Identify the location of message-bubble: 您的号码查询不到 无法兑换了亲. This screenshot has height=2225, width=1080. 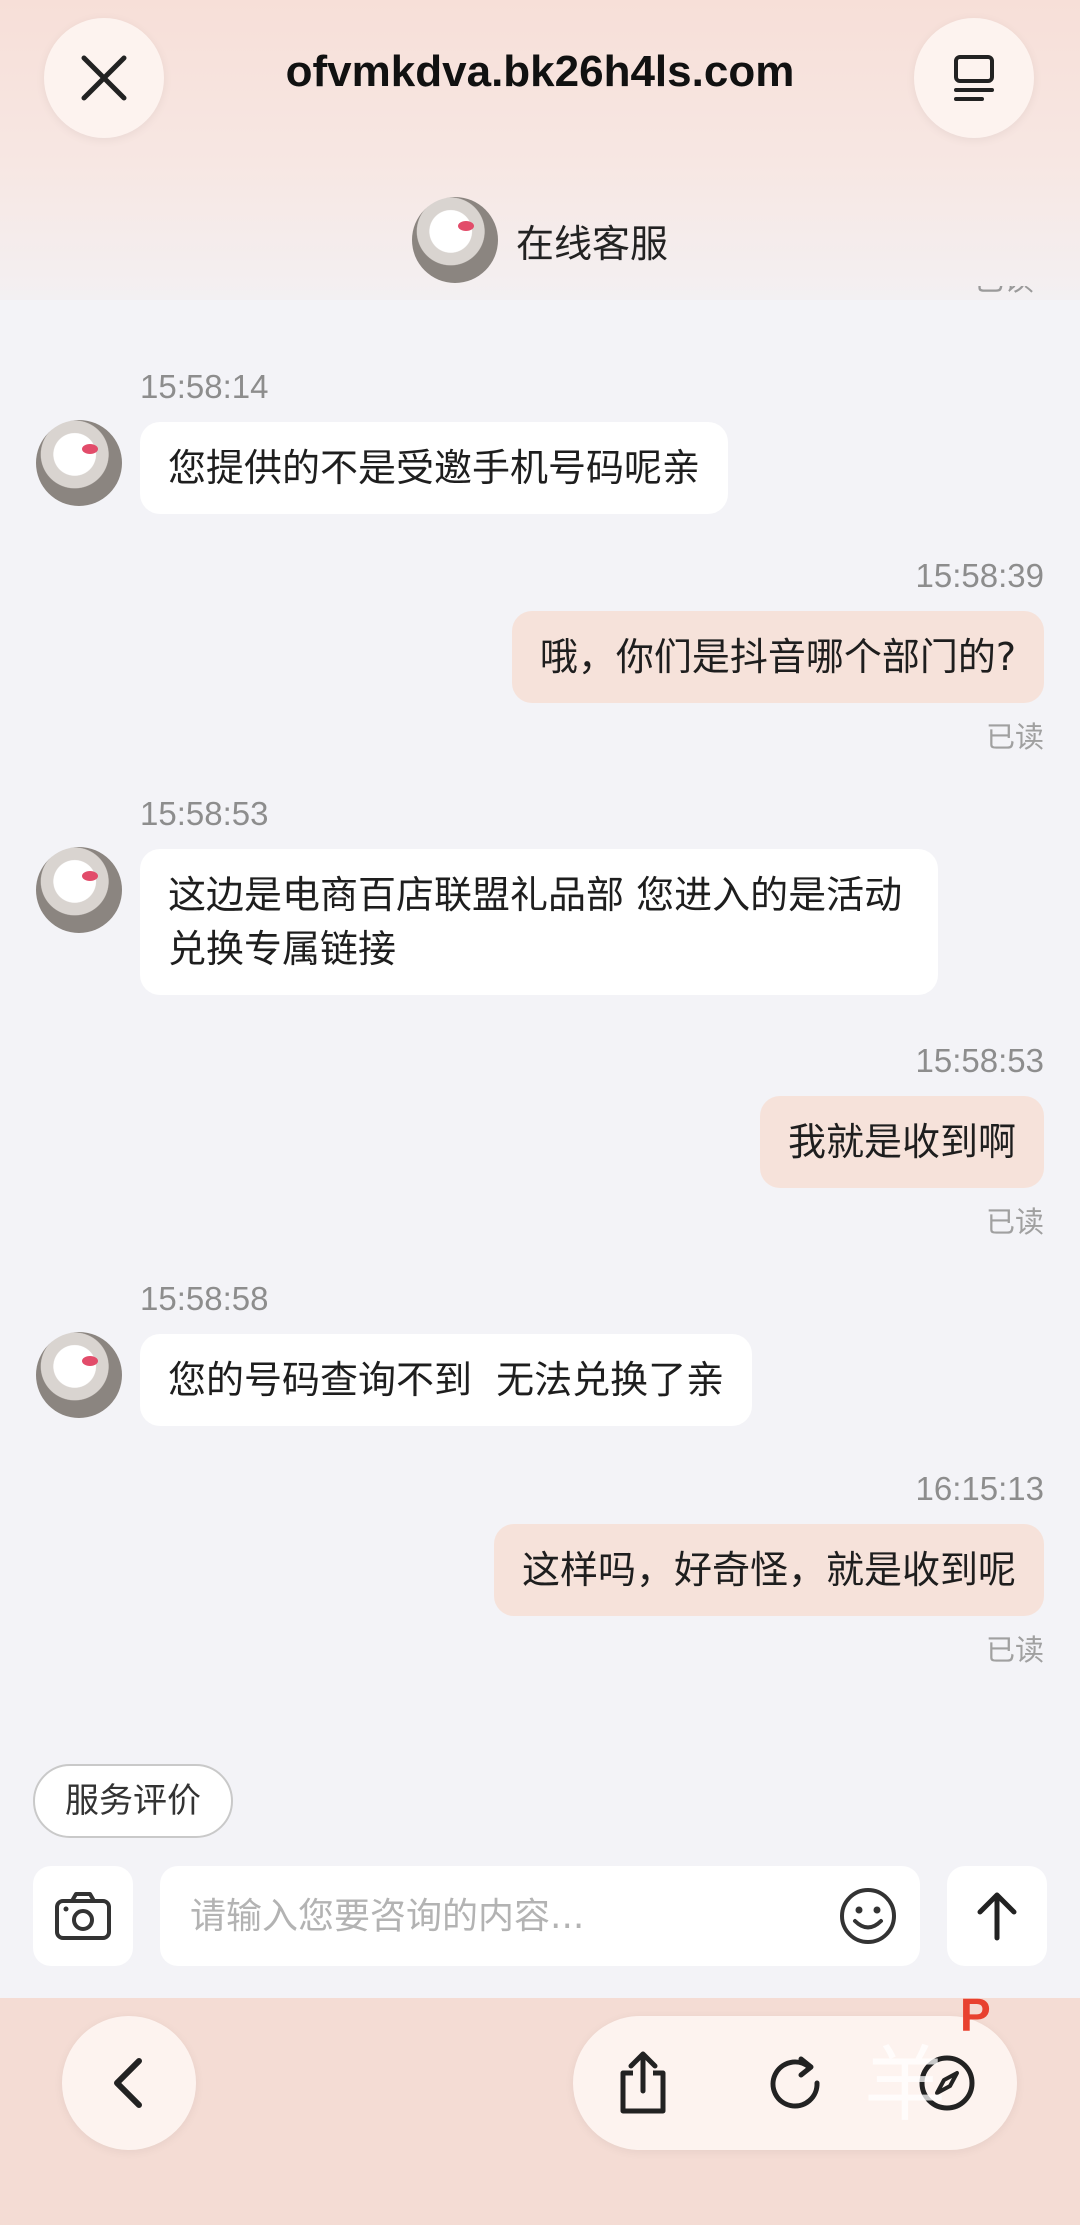
(446, 1380).